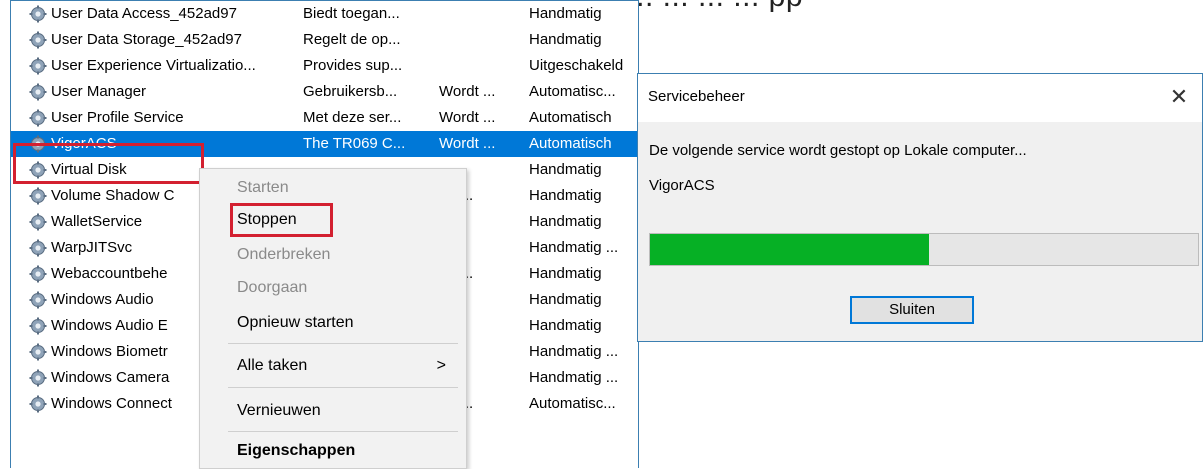 The image size is (1203, 469). I want to click on dialog-titlebar: Servicebeheer ✕, so click(920, 98).